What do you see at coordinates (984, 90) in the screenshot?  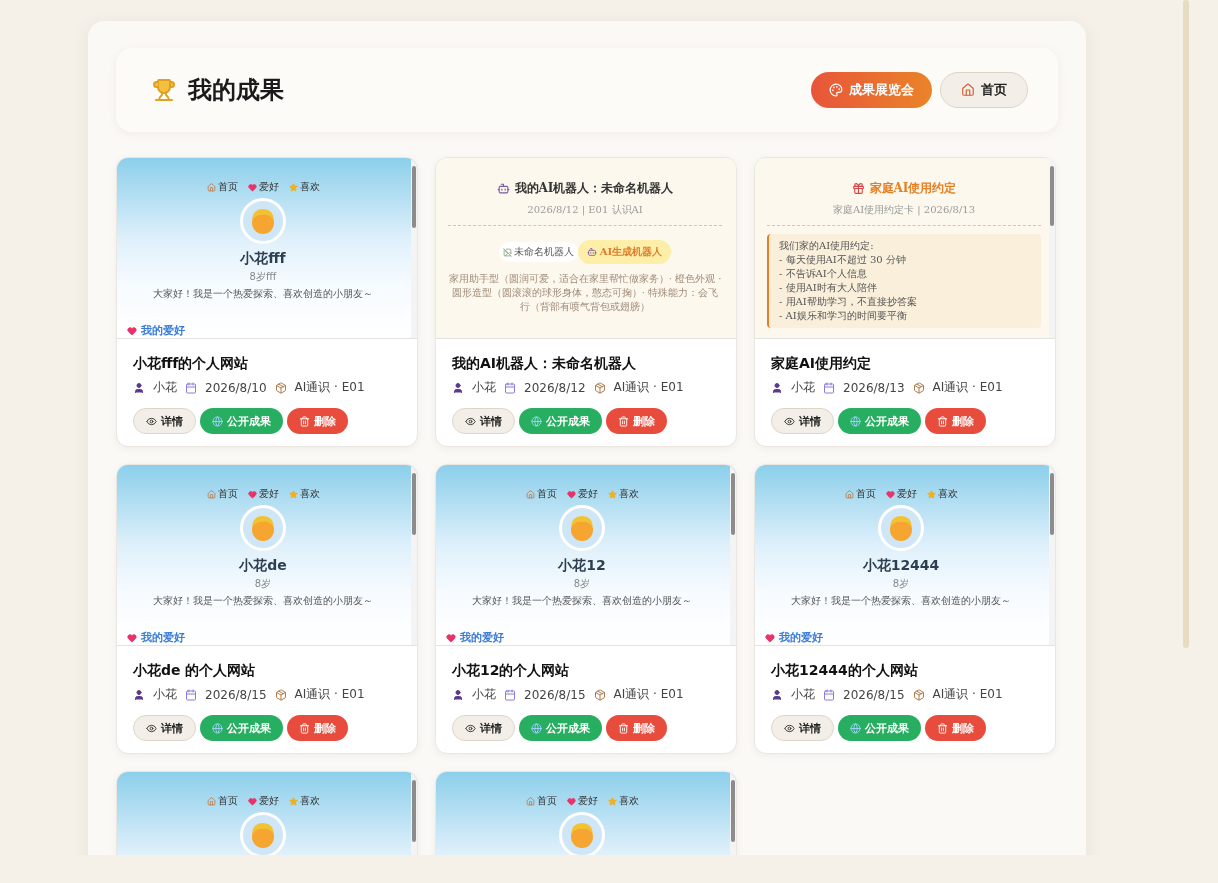 I see `home-button: 首页` at bounding box center [984, 90].